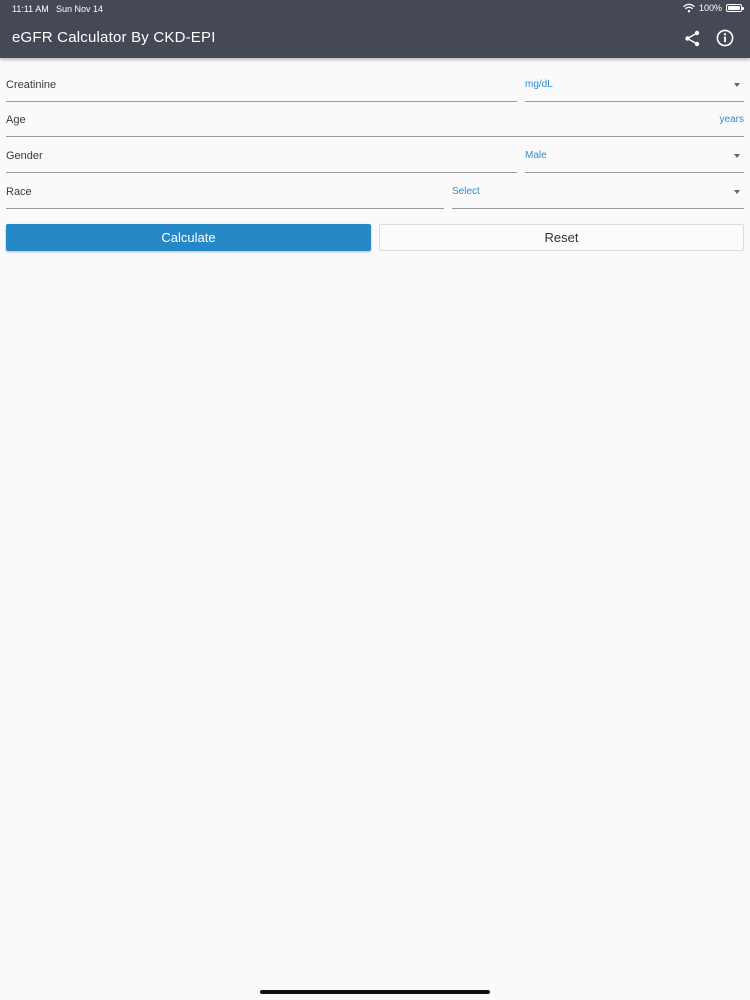 The width and height of the screenshot is (750, 1000). I want to click on battery-icon, so click(735, 8).